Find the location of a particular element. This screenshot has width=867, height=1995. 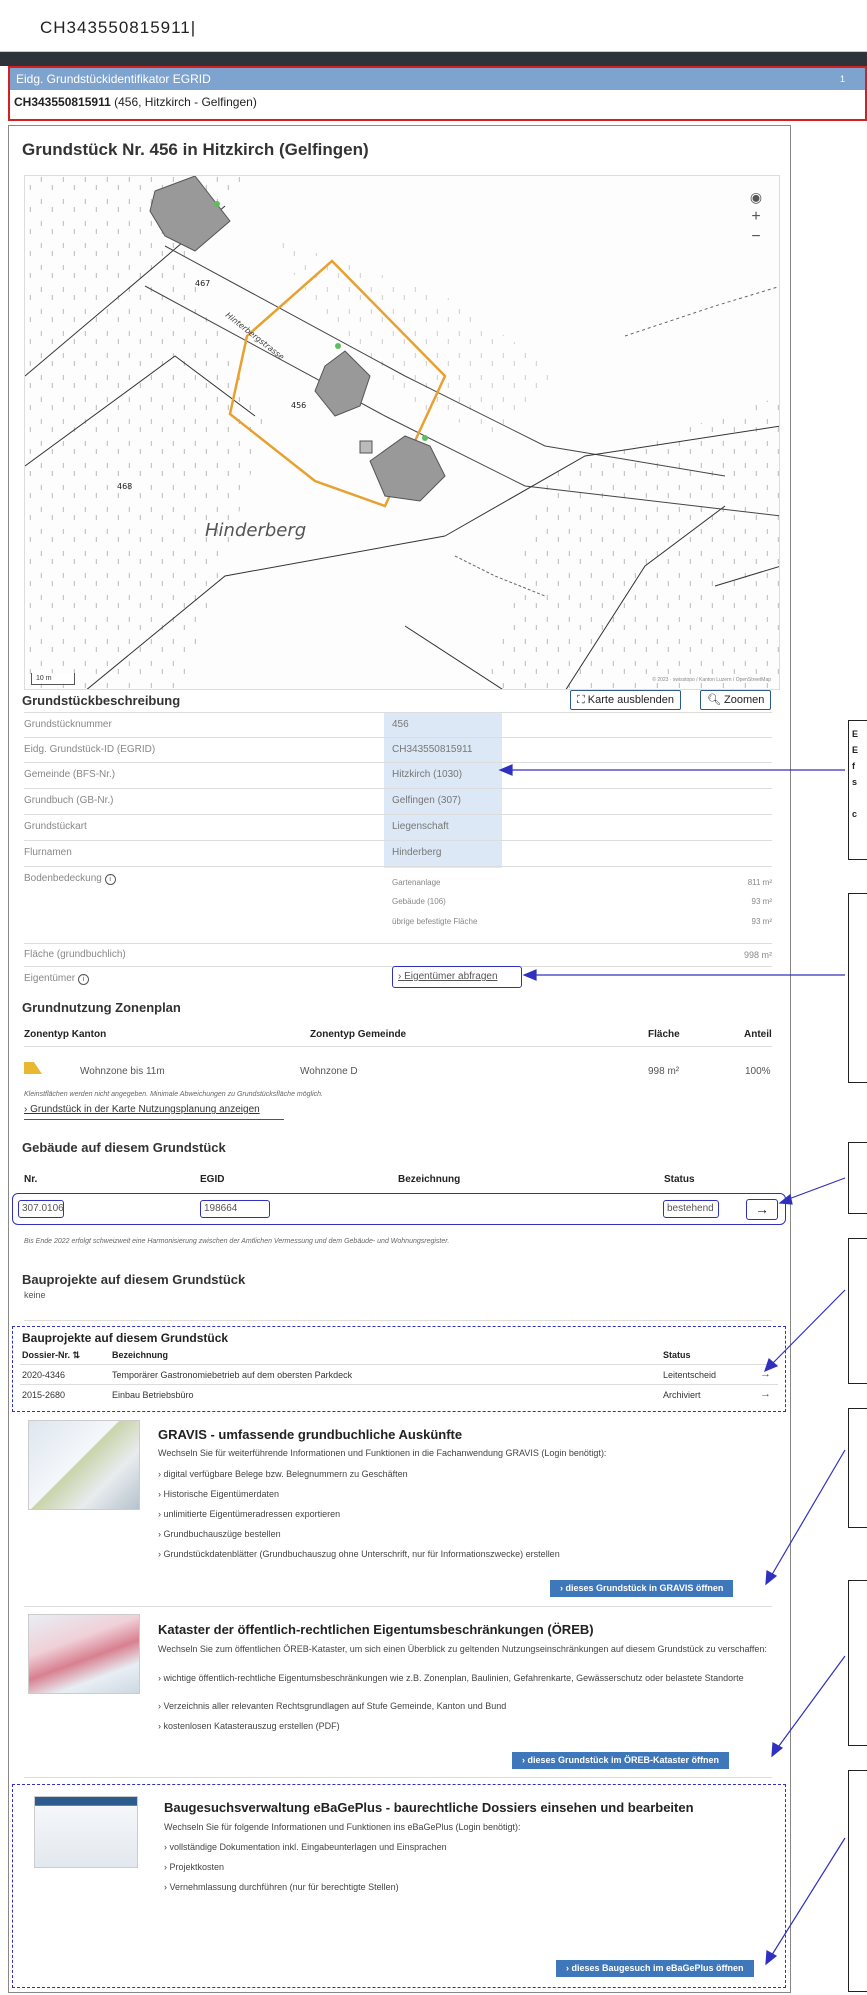

map-label-468: 468 is located at coordinates (124, 486).